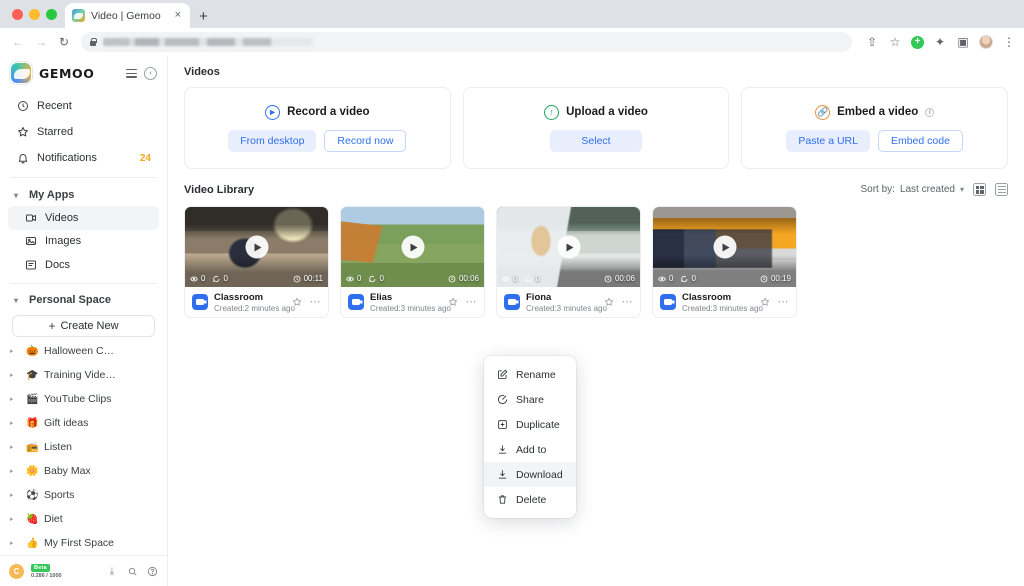  I want to click on profile-avatar-icon, so click(986, 42).